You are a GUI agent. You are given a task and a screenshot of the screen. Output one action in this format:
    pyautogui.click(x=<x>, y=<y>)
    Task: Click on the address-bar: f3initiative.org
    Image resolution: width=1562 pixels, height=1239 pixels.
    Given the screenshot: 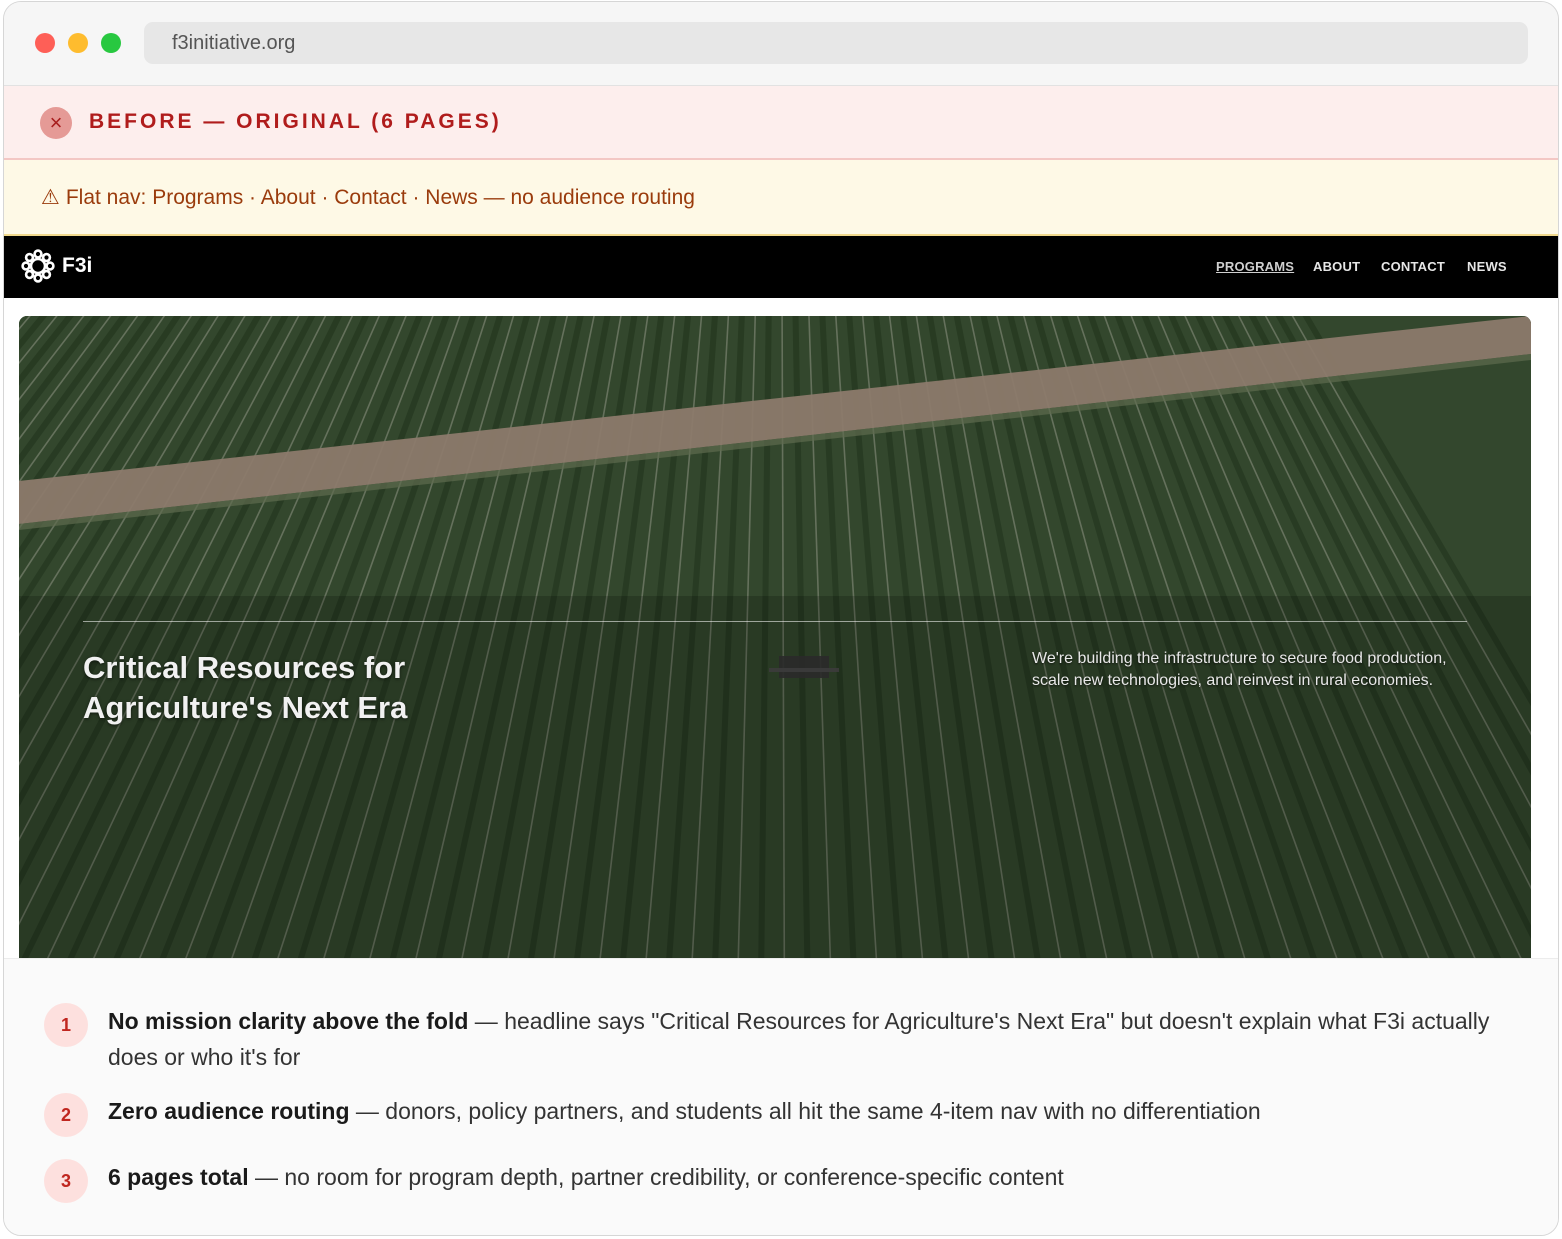 What is the action you would take?
    pyautogui.click(x=836, y=43)
    